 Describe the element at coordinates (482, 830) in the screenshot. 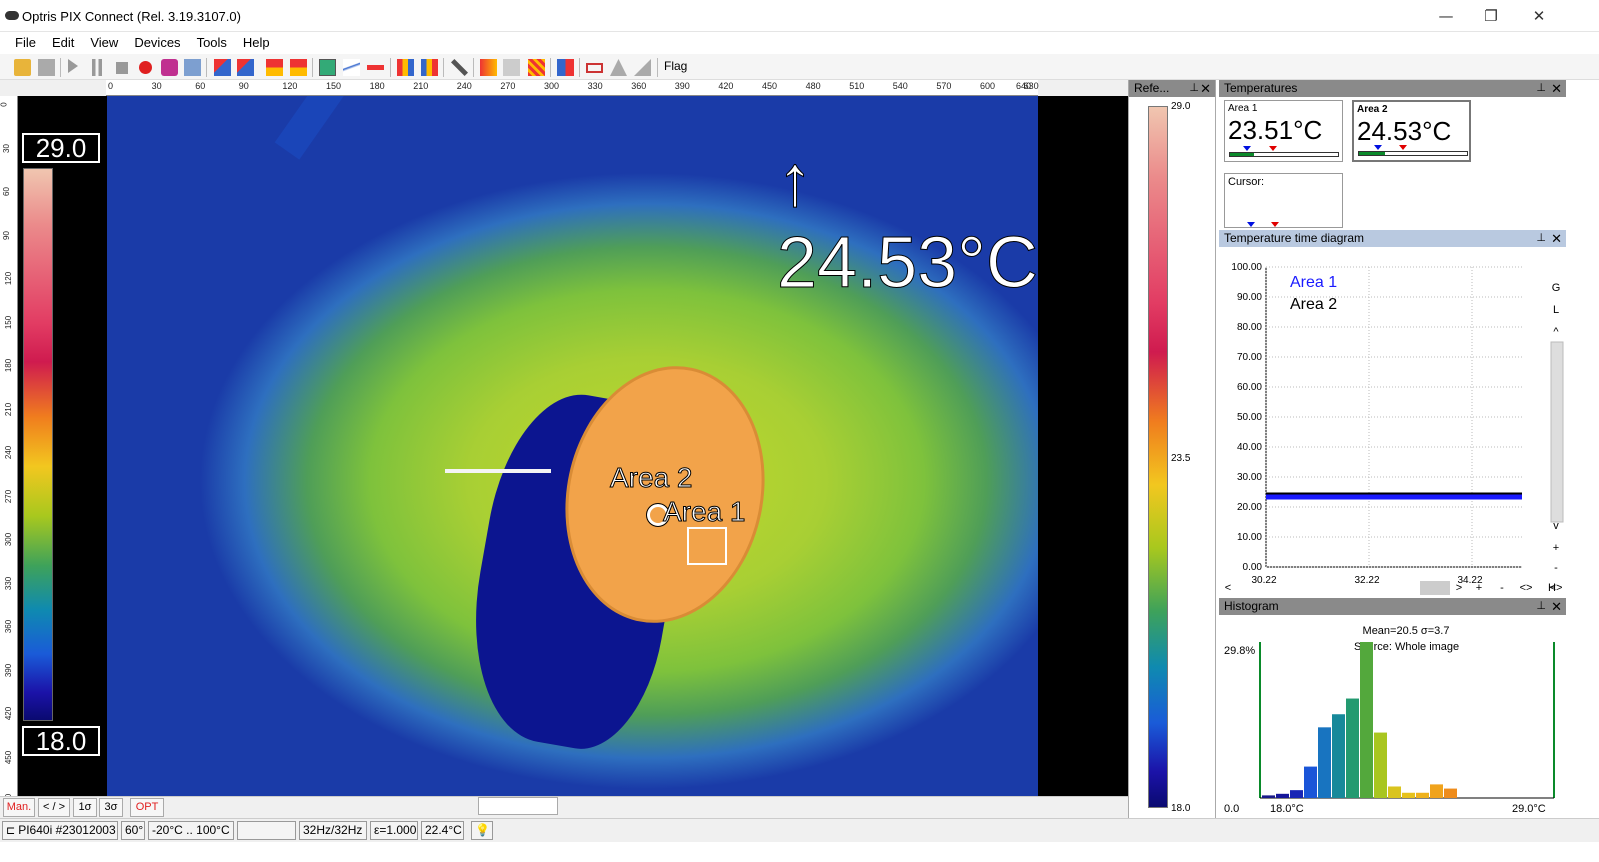

I see `lightbulb-icon: 💡` at that location.